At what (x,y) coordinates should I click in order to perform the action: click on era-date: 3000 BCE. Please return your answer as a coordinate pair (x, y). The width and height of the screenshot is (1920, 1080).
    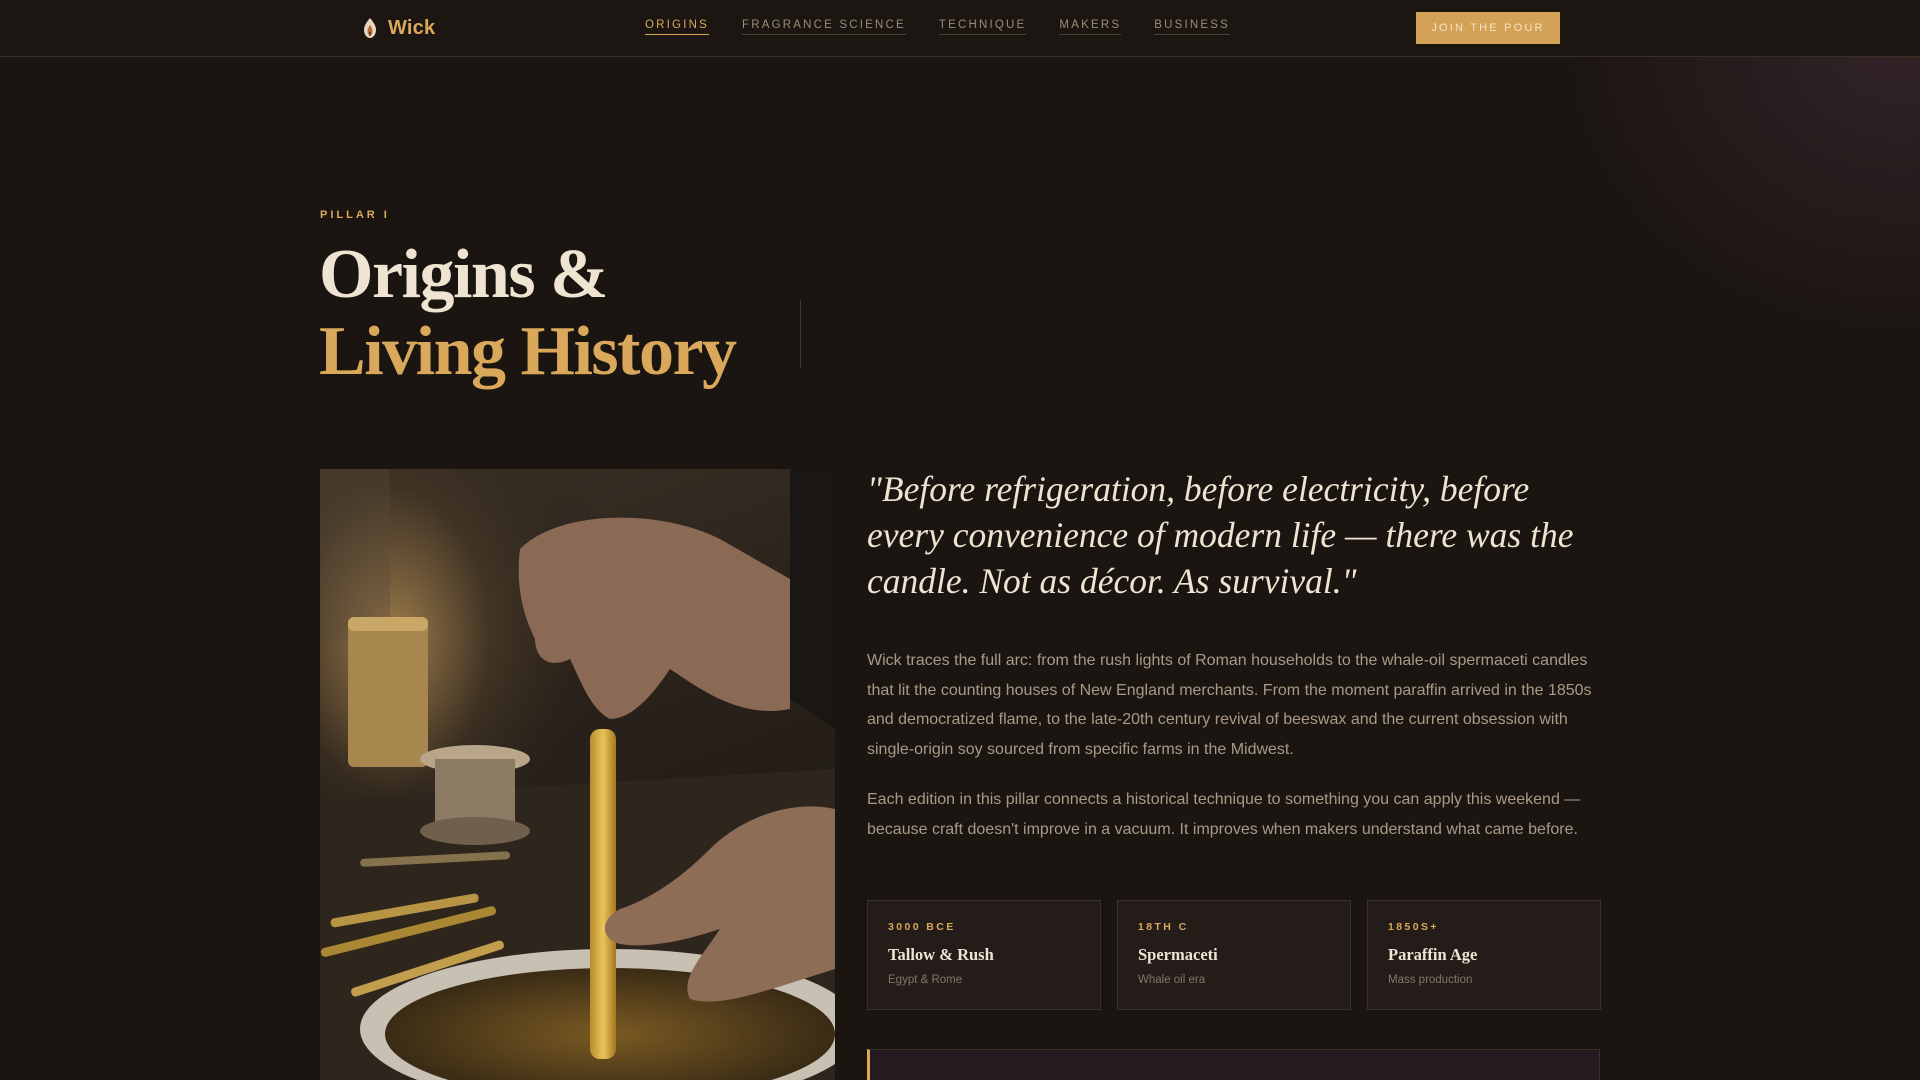
    Looking at the image, I should click on (922, 927).